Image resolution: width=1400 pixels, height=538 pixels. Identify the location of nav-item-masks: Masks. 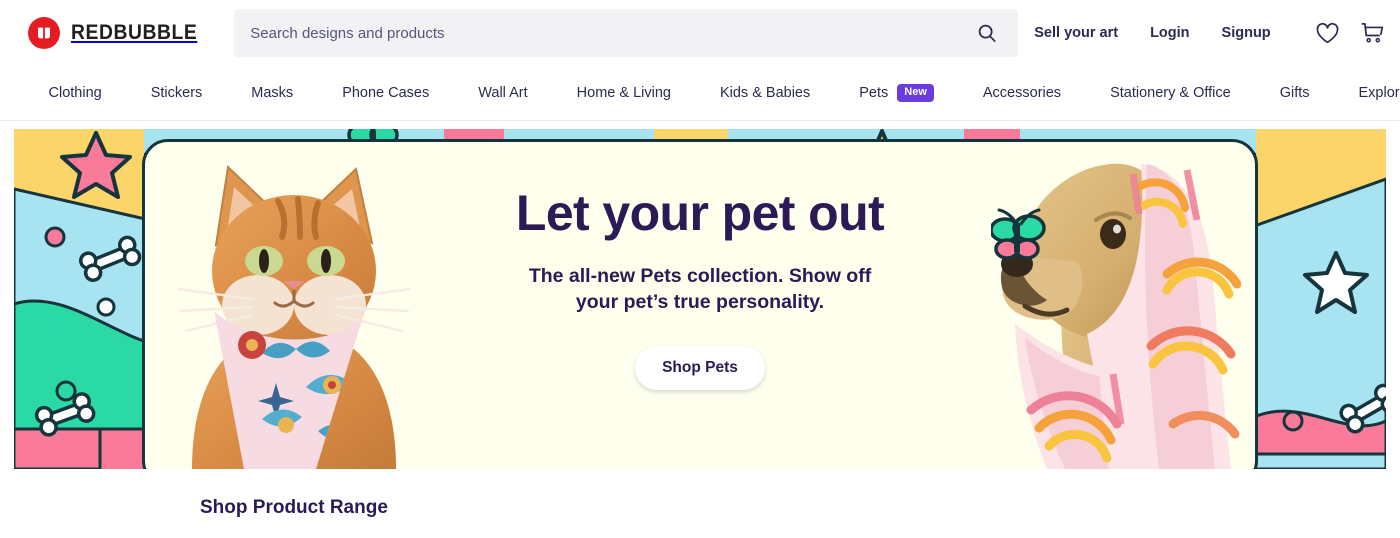
(272, 93).